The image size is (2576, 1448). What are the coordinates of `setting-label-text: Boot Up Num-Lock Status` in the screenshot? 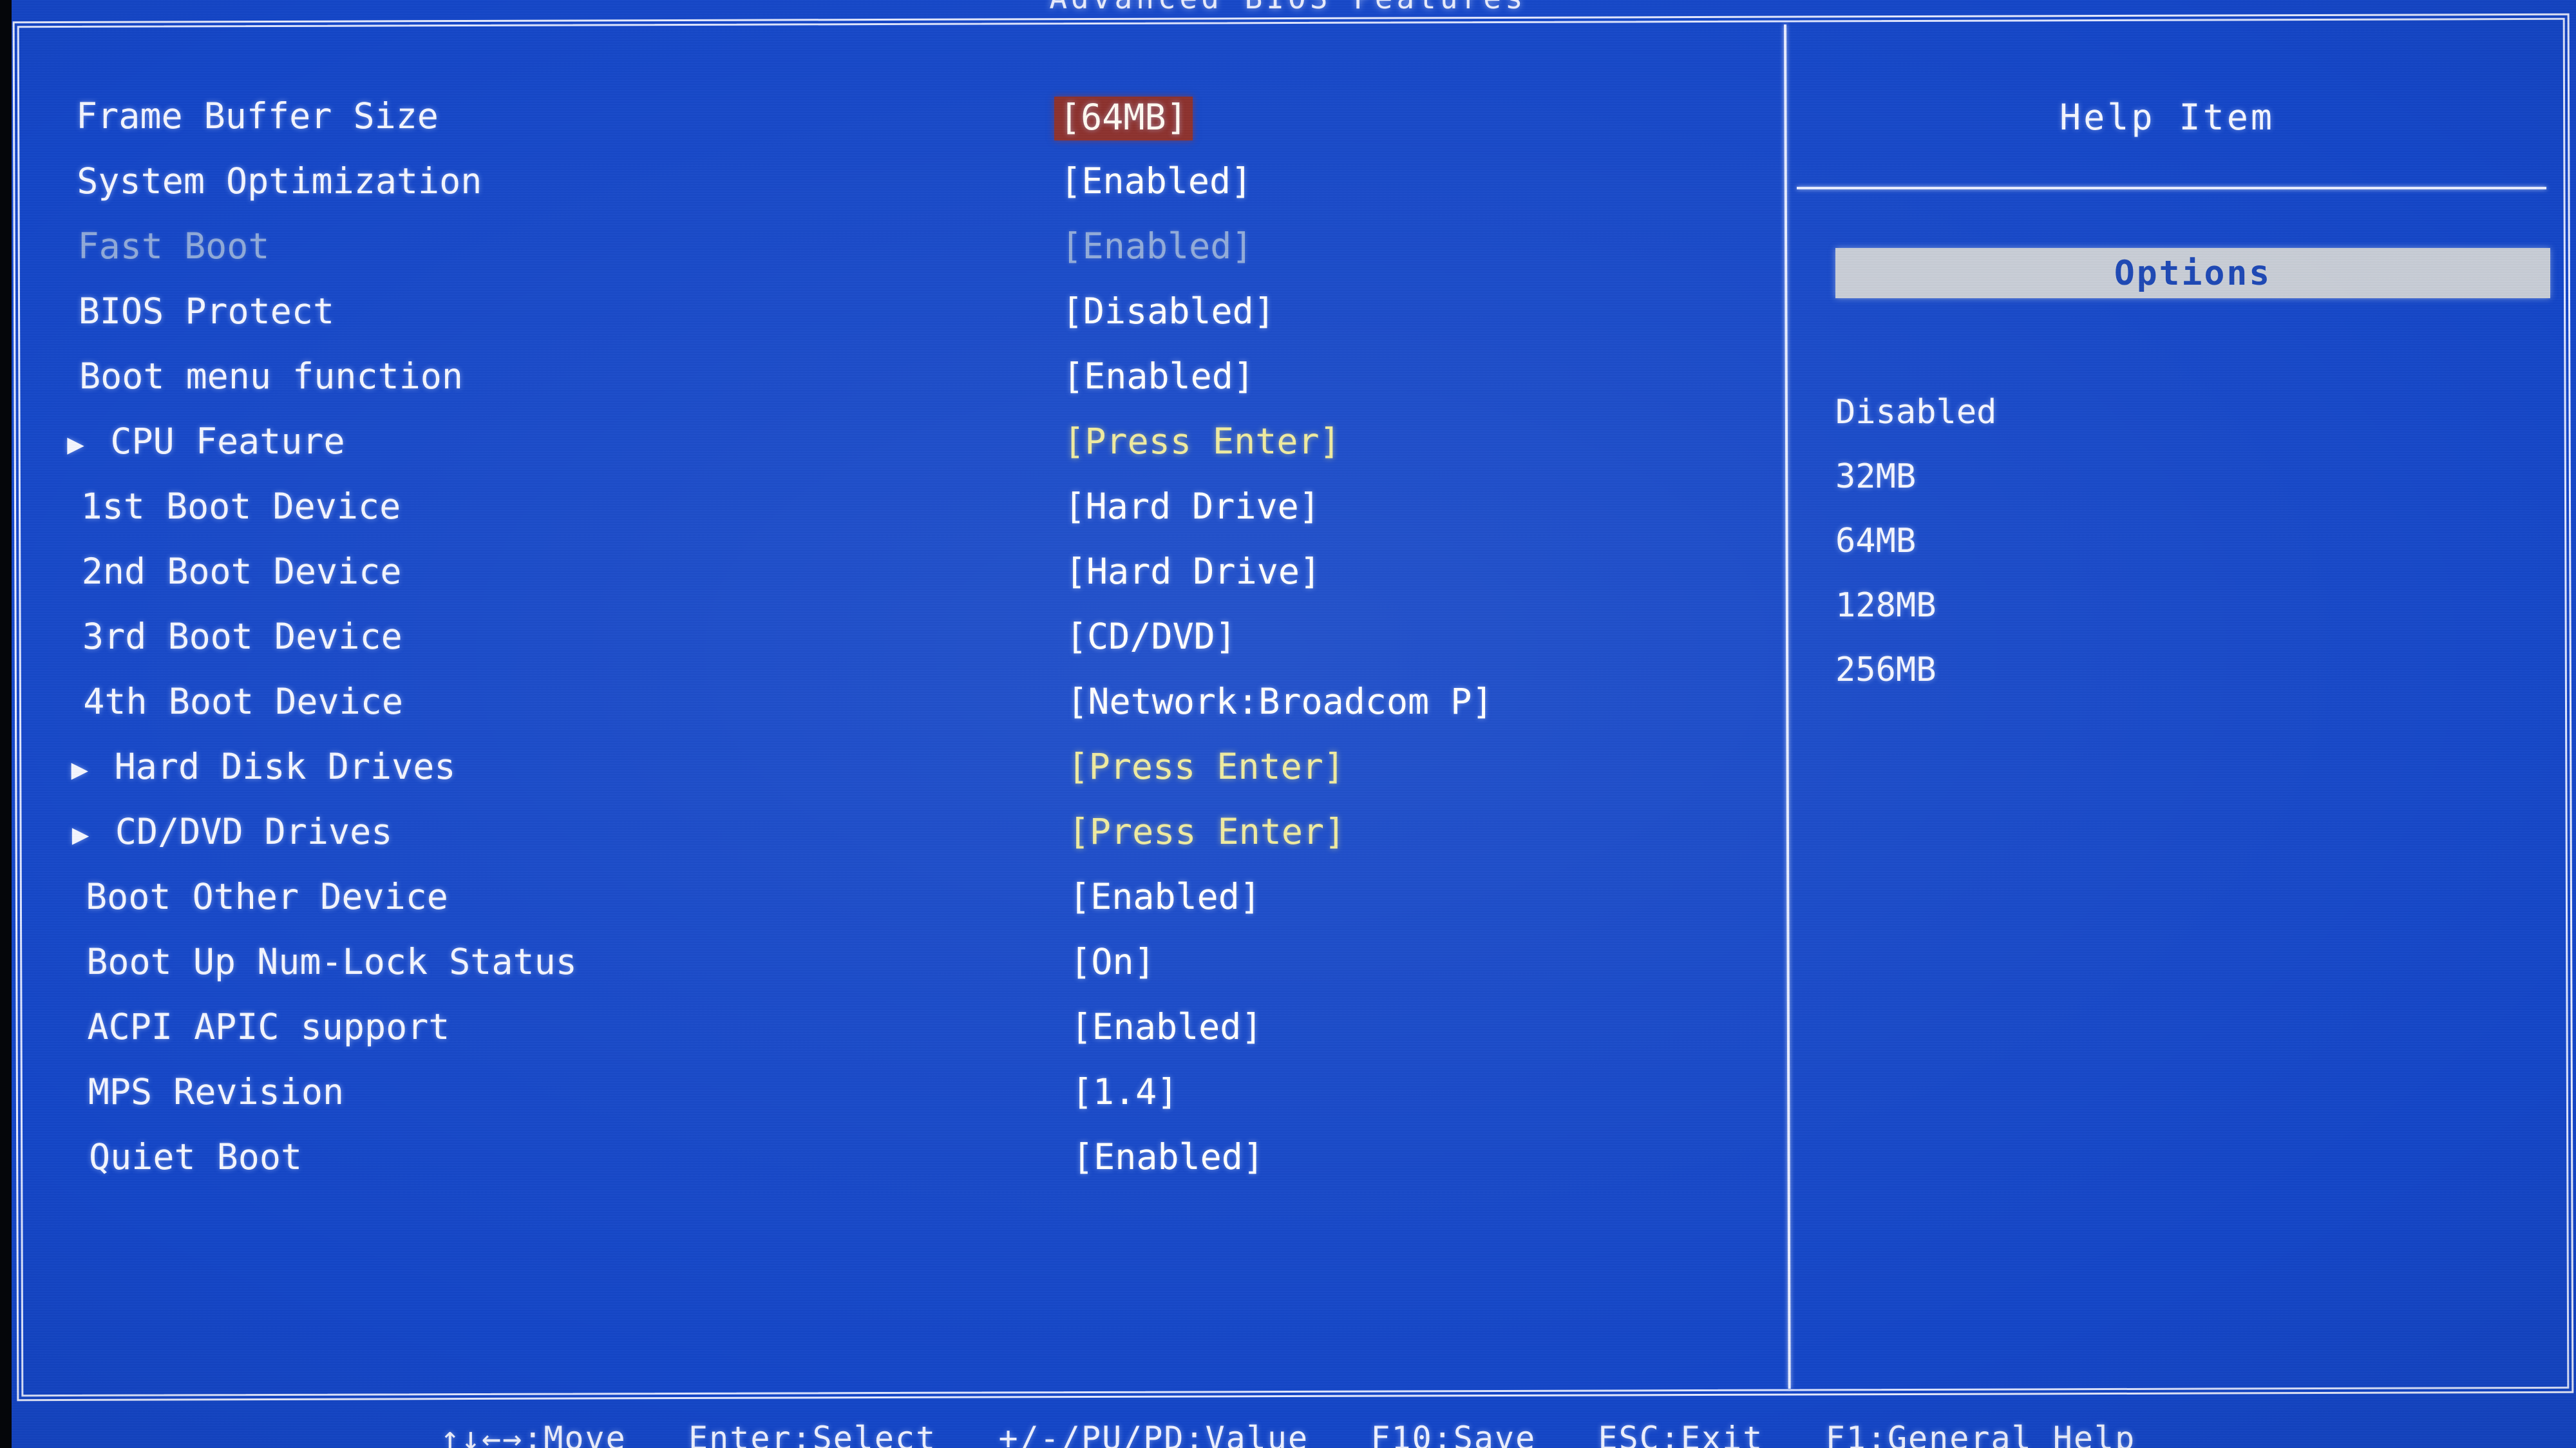 It's located at (332, 961).